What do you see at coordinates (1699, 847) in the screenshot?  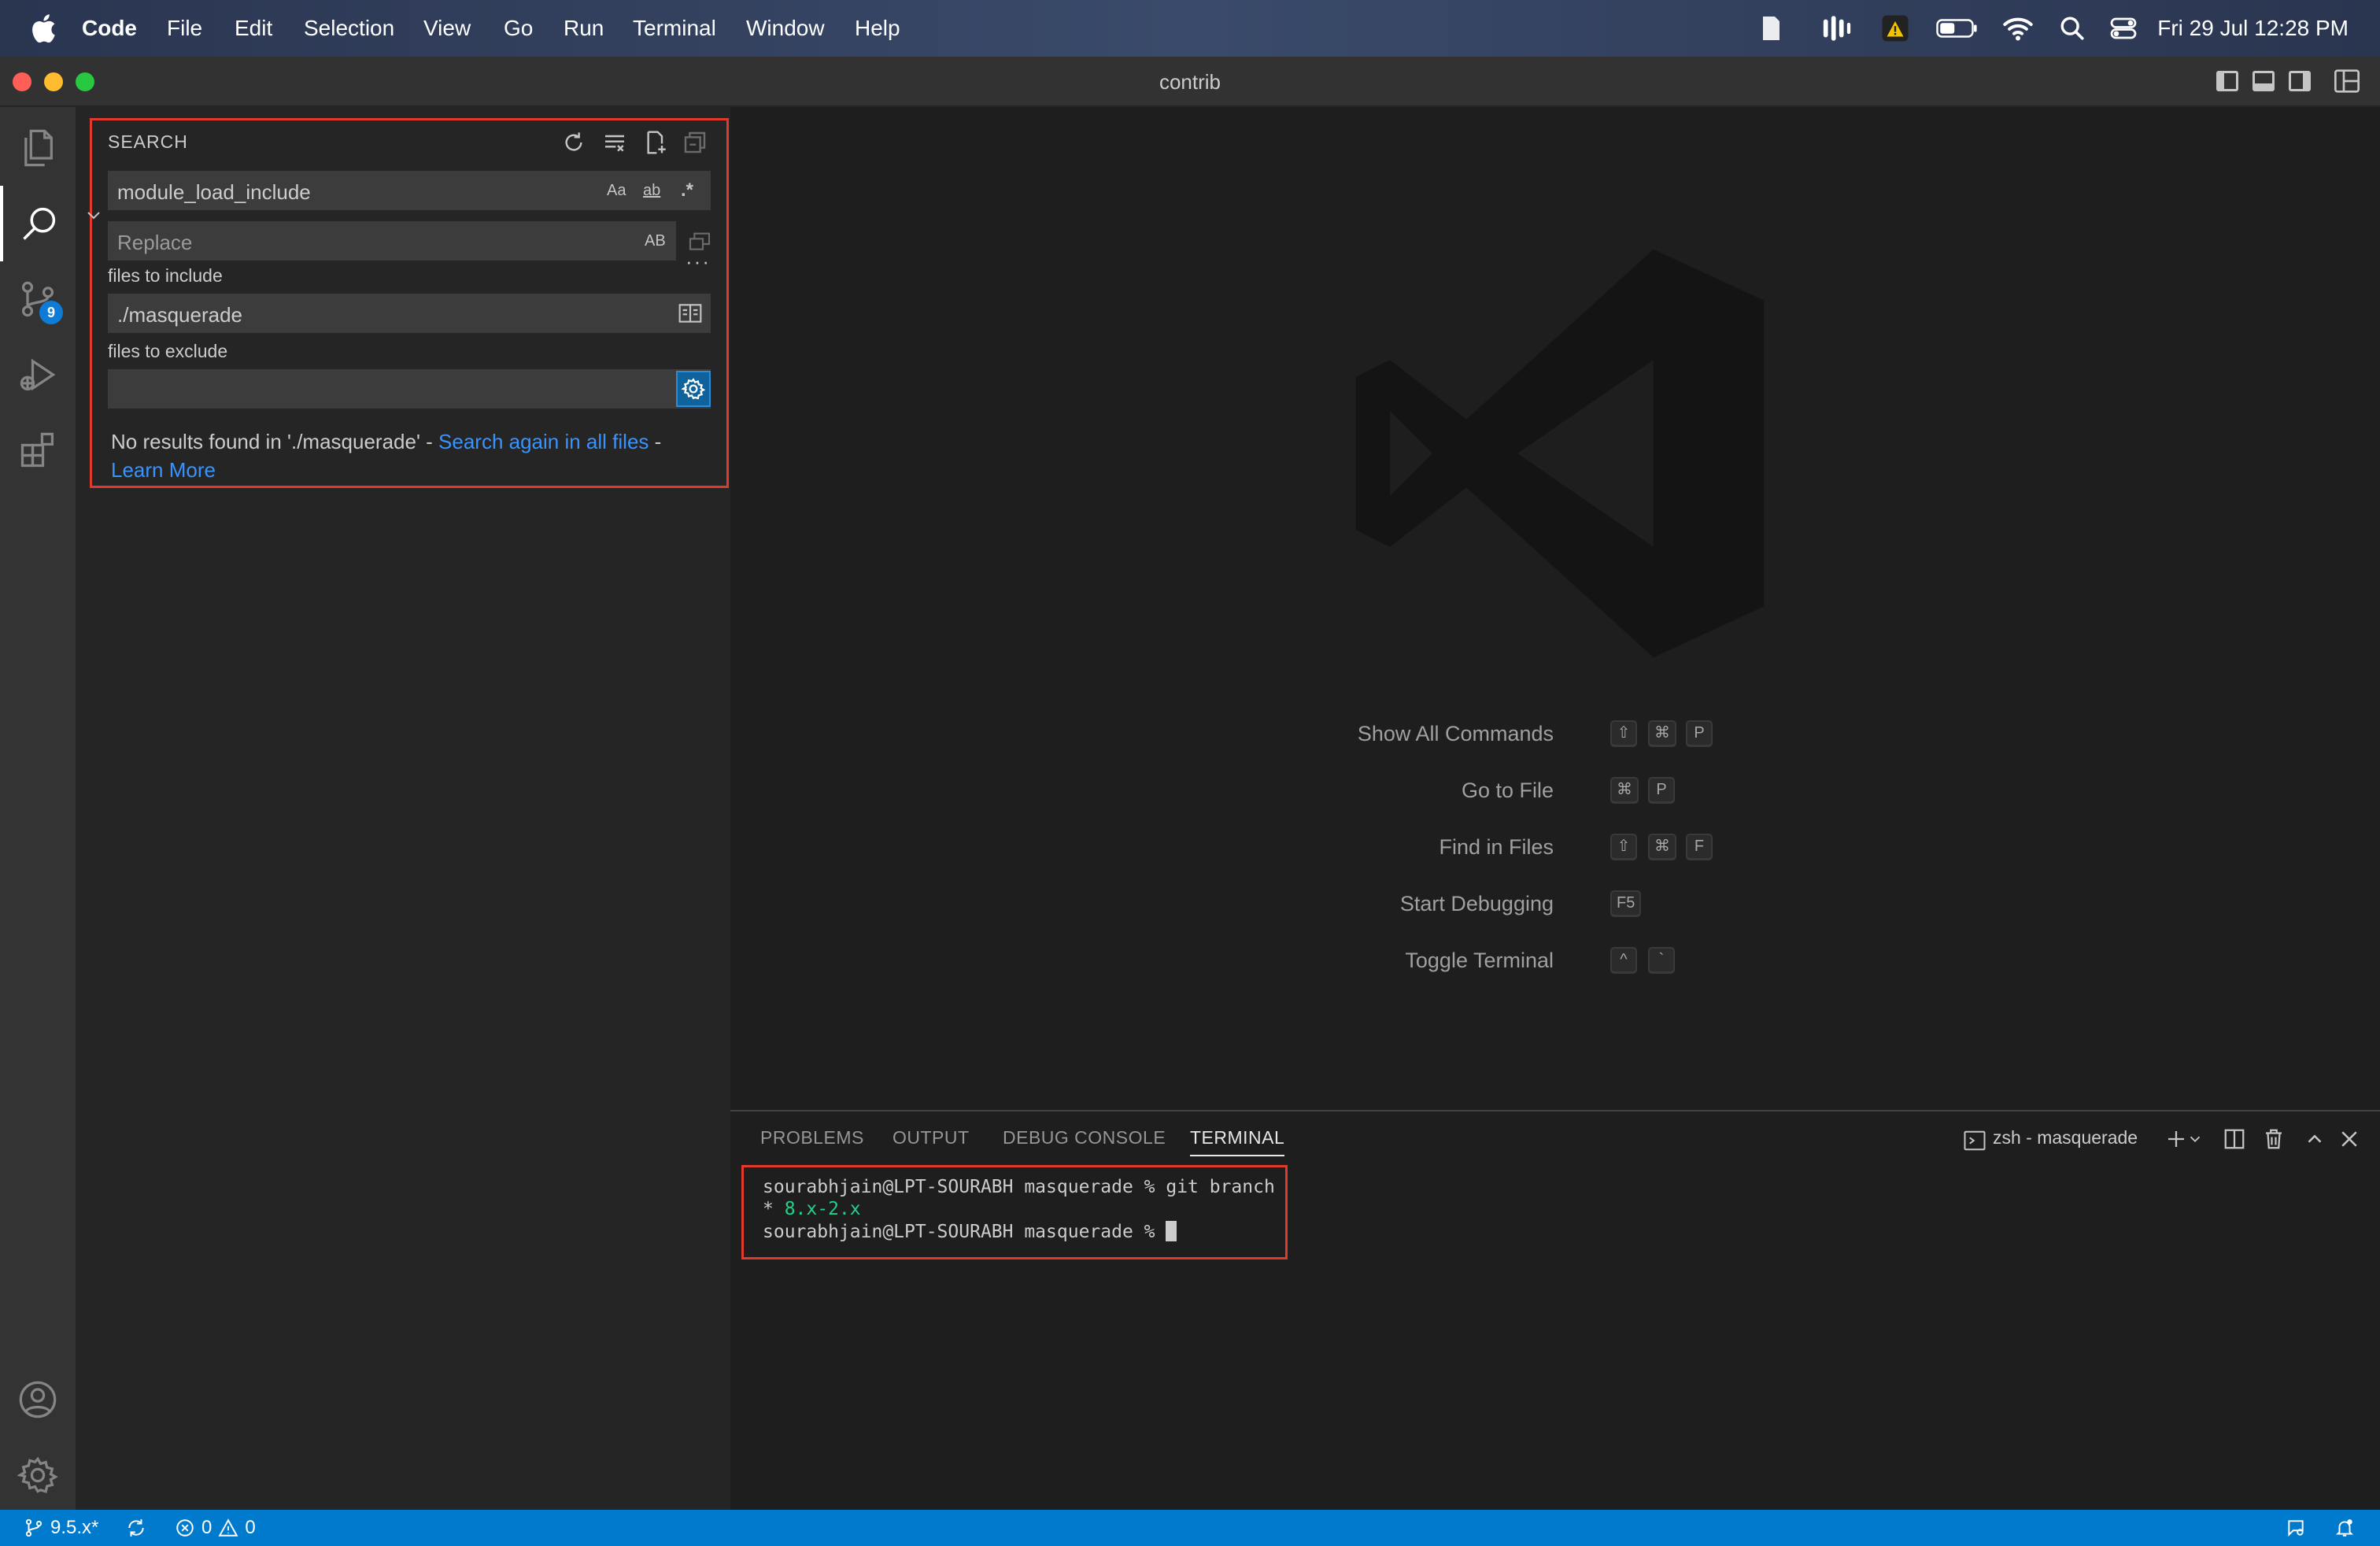 I see `key-cap: F` at bounding box center [1699, 847].